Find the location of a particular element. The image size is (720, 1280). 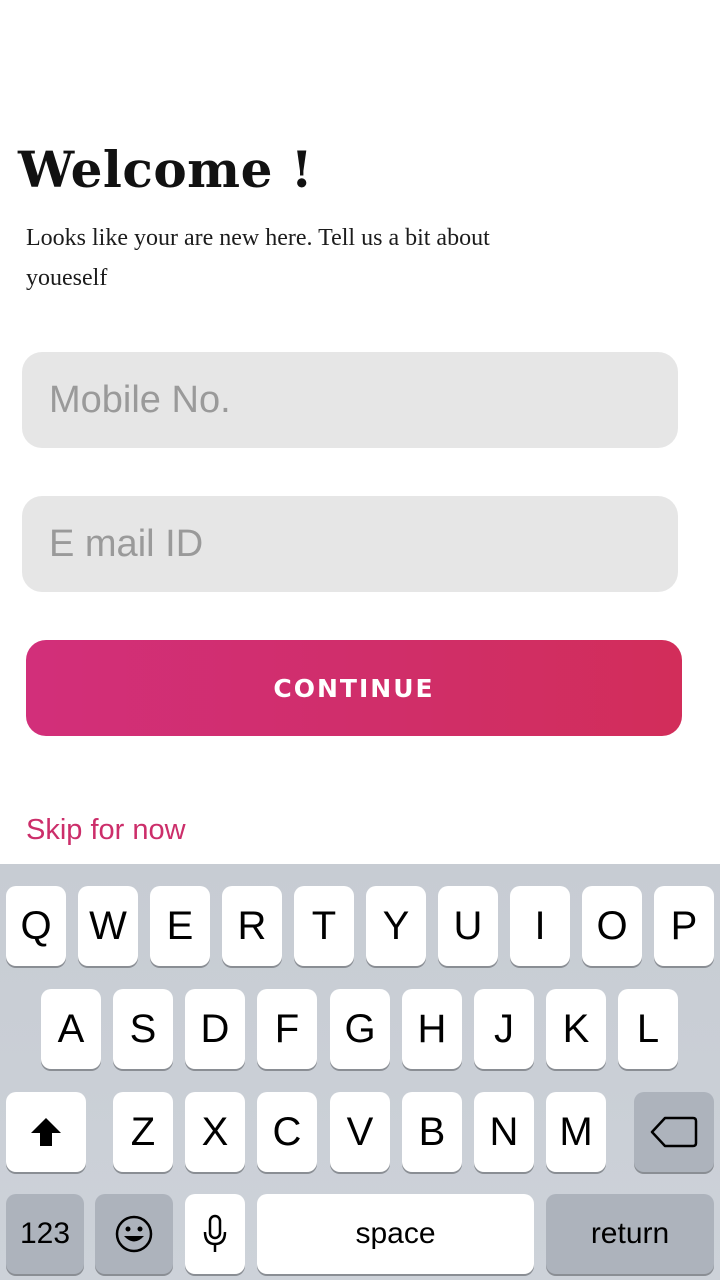

key-j: J is located at coordinates (504, 1029).